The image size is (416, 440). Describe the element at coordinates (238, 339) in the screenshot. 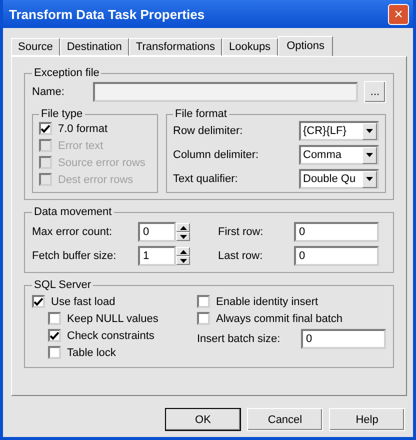

I see `field-label: Insert batch size:` at that location.